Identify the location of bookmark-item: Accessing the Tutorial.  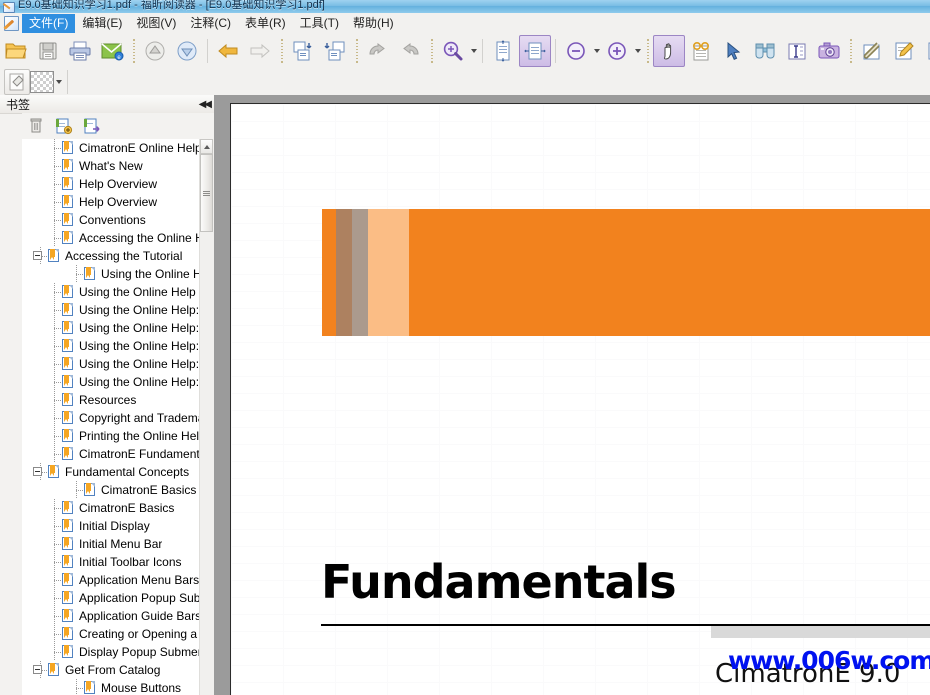
(118, 256).